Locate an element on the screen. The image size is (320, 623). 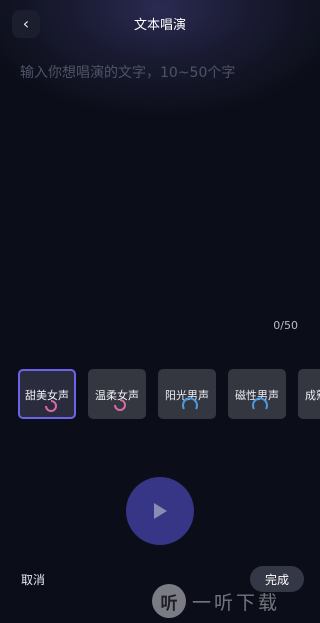
voice-selector: 甜美女声 温柔女声 阳光男声 磁性男声 成熟男声 is located at coordinates (169, 395).